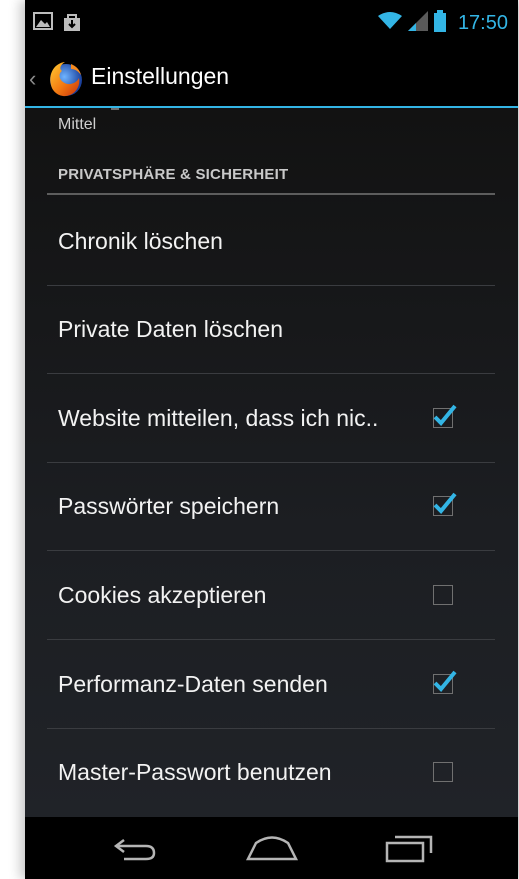 The height and width of the screenshot is (879, 519). I want to click on wifi-icon, so click(389, 23).